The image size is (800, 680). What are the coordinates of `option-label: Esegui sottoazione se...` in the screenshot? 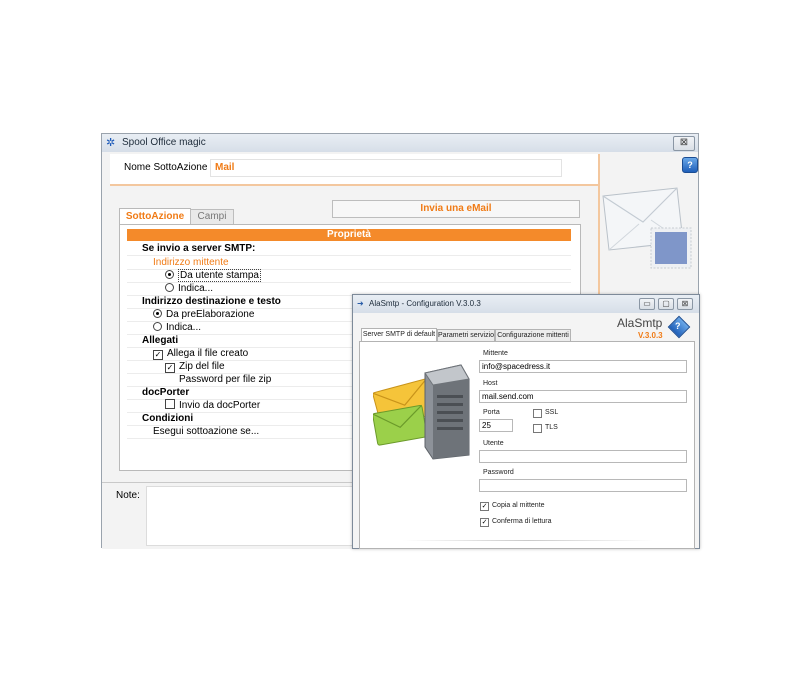 It's located at (206, 431).